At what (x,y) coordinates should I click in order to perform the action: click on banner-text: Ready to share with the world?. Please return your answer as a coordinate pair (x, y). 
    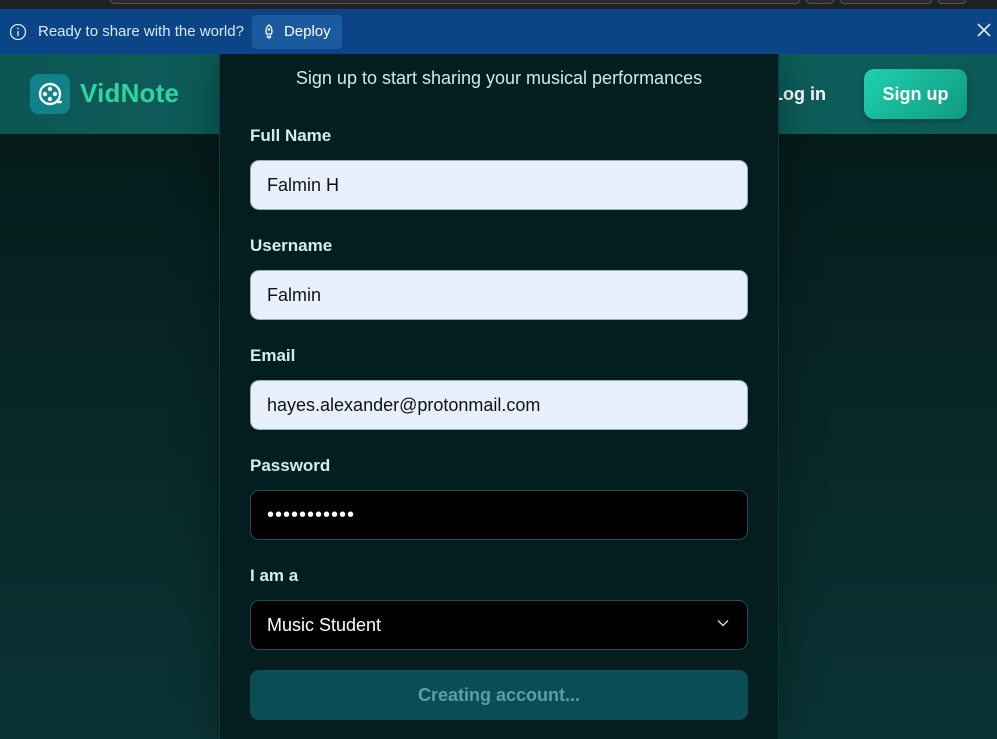
    Looking at the image, I should click on (141, 31).